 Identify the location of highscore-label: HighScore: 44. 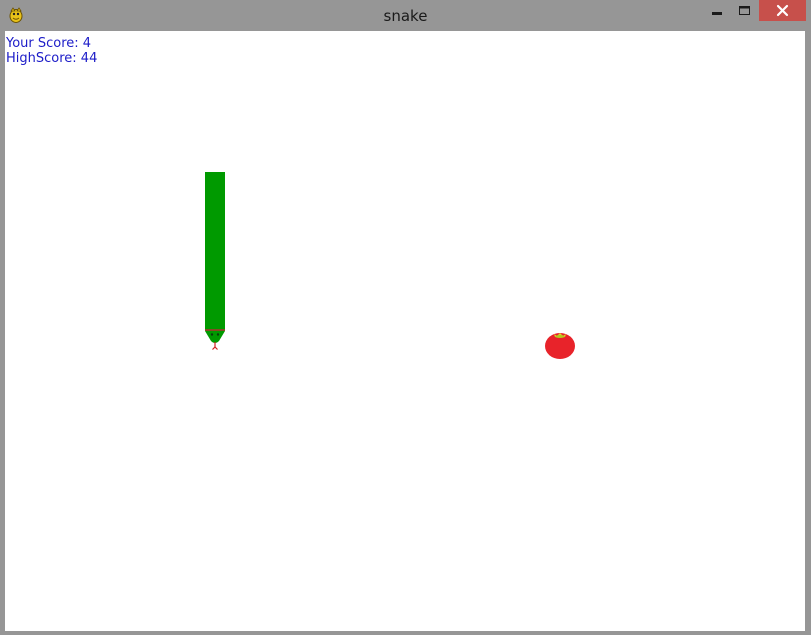
(52, 58).